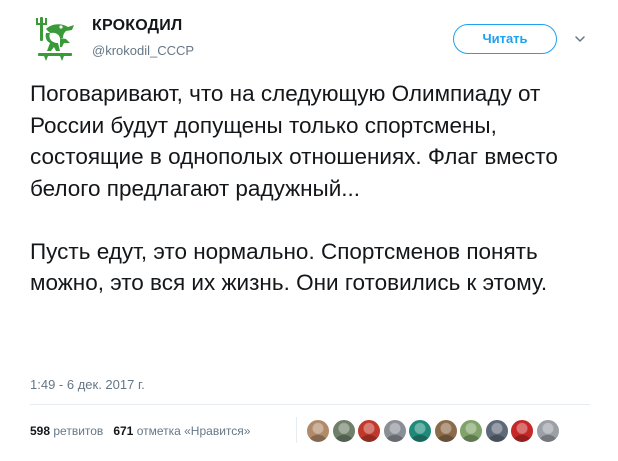 The width and height of the screenshot is (618, 461). I want to click on chevron-down-icon, so click(580, 38).